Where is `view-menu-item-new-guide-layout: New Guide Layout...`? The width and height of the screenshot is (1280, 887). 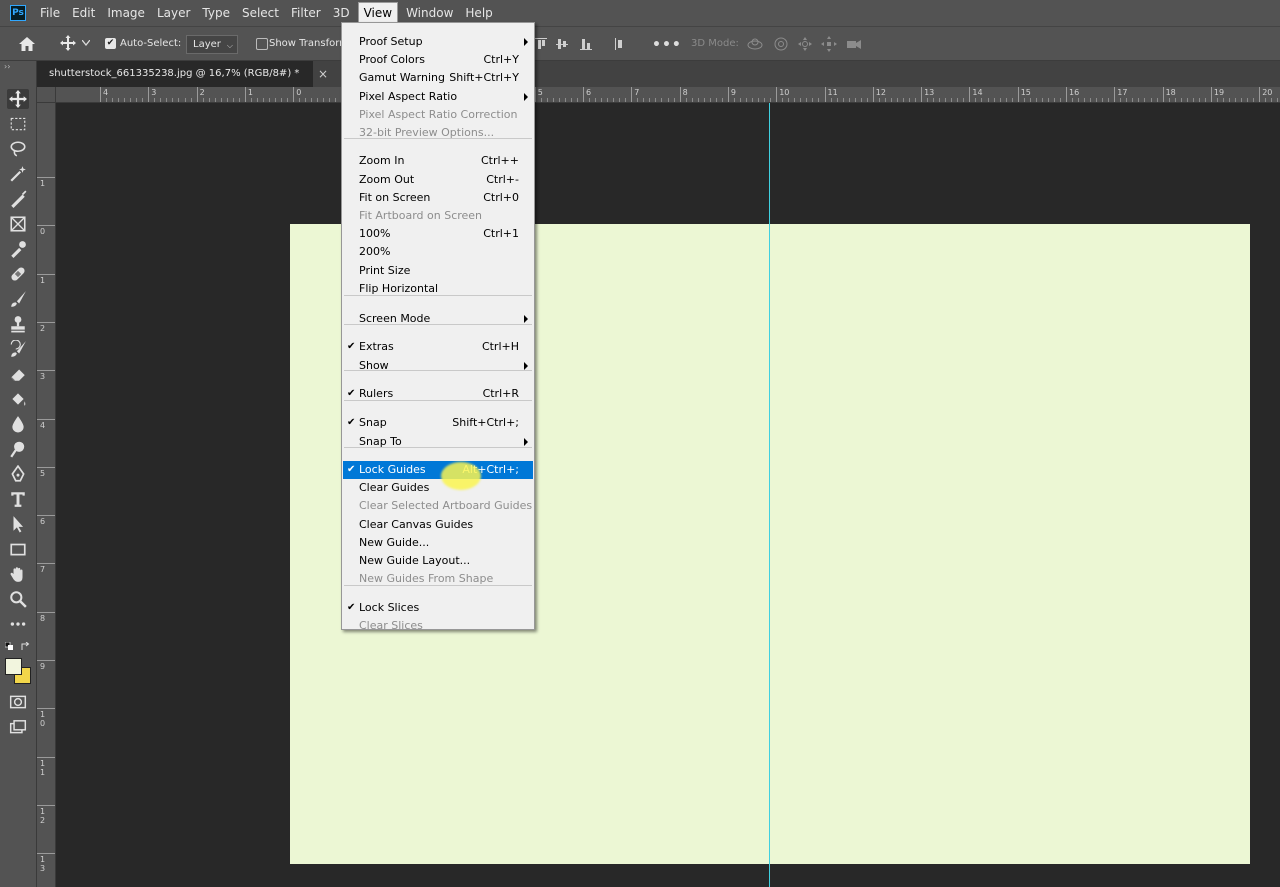 view-menu-item-new-guide-layout: New Guide Layout... is located at coordinates (438, 561).